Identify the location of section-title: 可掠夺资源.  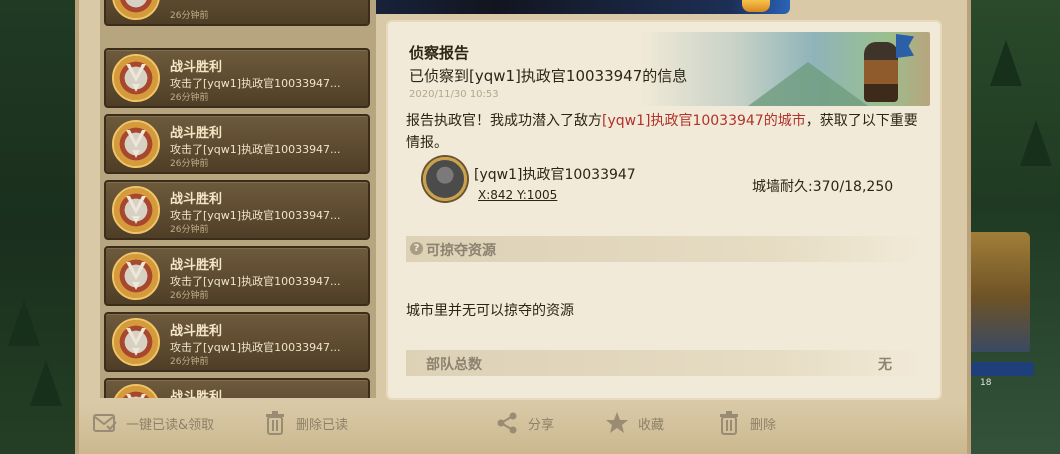
(461, 251).